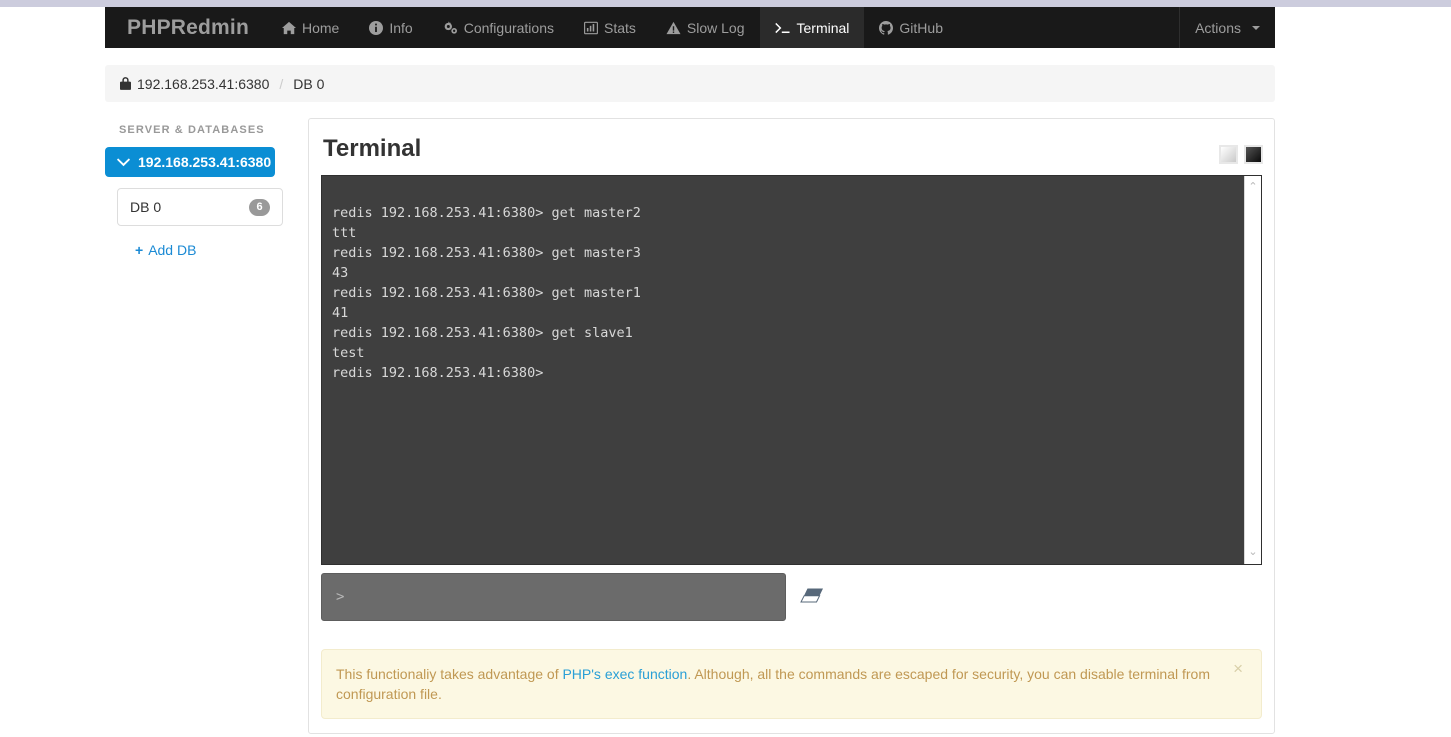 This screenshot has height=737, width=1451. What do you see at coordinates (125, 83) in the screenshot?
I see `lock-icon` at bounding box center [125, 83].